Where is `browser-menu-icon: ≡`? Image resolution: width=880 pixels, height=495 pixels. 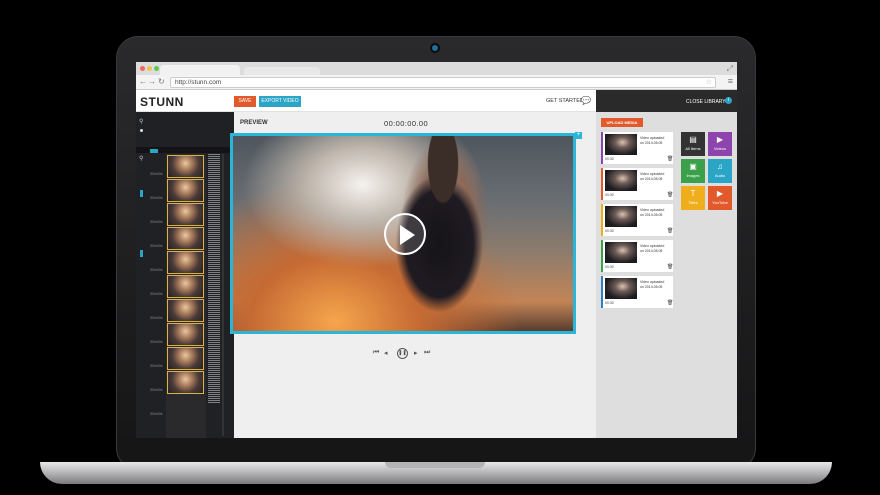
browser-menu-icon: ≡ is located at coordinates (730, 81).